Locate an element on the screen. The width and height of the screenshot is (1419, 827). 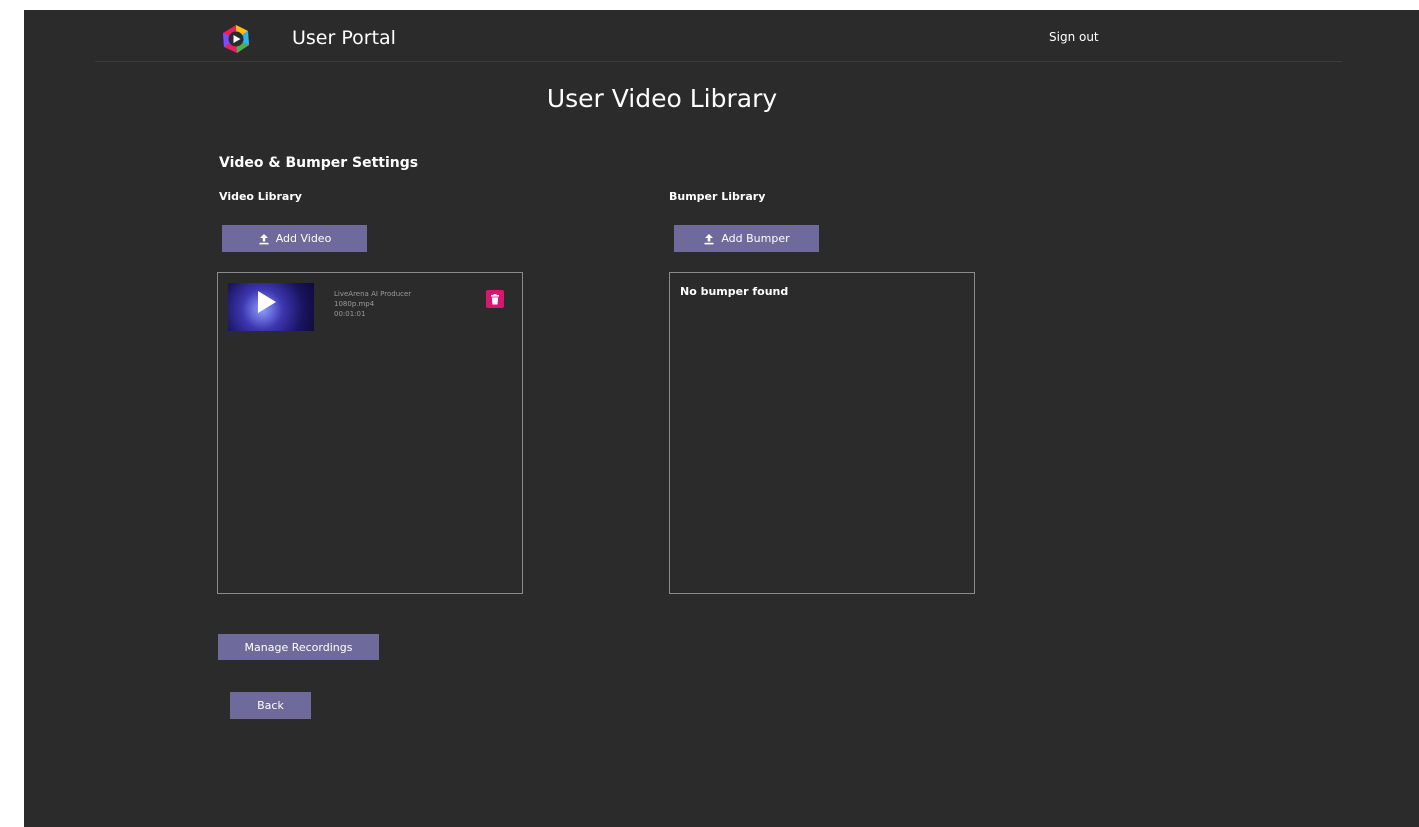
add-bumper-button: Add Bumper is located at coordinates (746, 238).